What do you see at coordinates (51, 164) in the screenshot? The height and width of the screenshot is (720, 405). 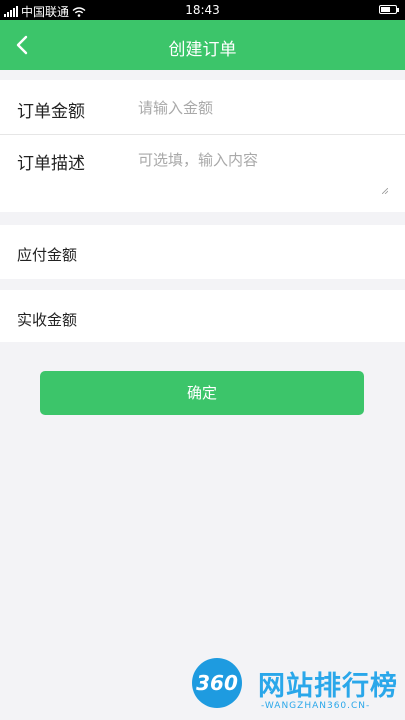 I see `description-label: 订单描述` at bounding box center [51, 164].